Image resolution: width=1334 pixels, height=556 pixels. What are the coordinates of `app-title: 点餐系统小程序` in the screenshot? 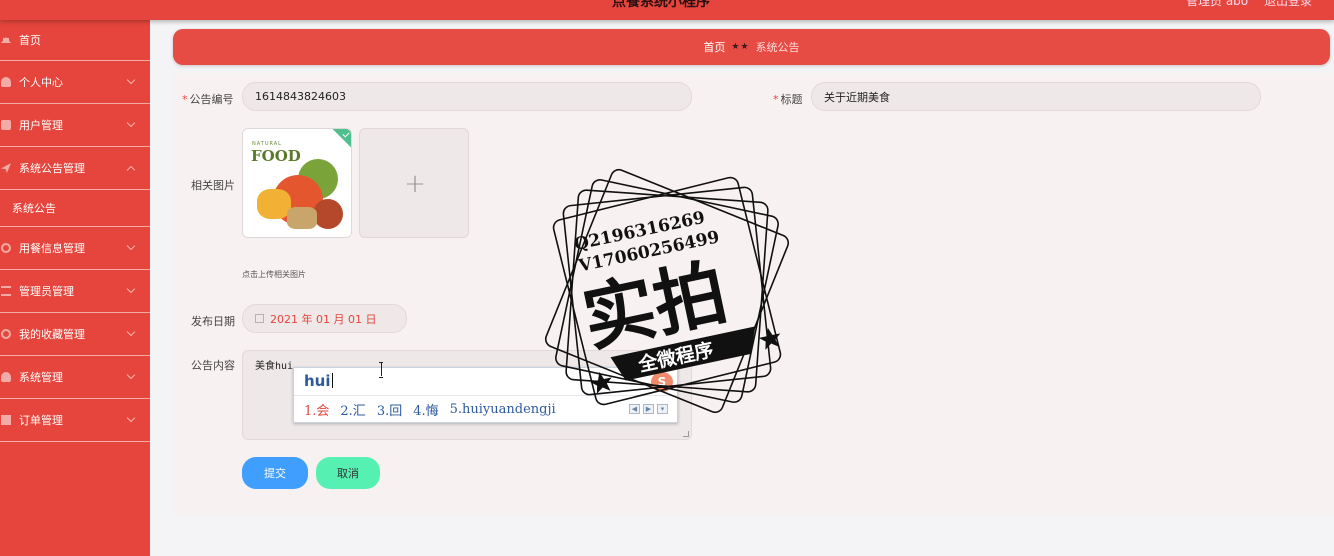 It's located at (661, 5).